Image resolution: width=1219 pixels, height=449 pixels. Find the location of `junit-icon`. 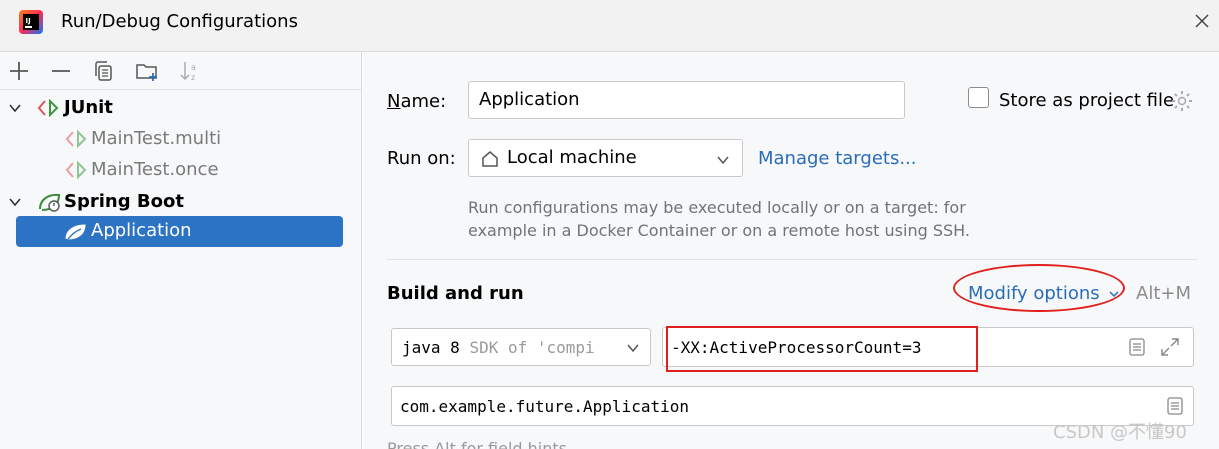

junit-icon is located at coordinates (48, 108).